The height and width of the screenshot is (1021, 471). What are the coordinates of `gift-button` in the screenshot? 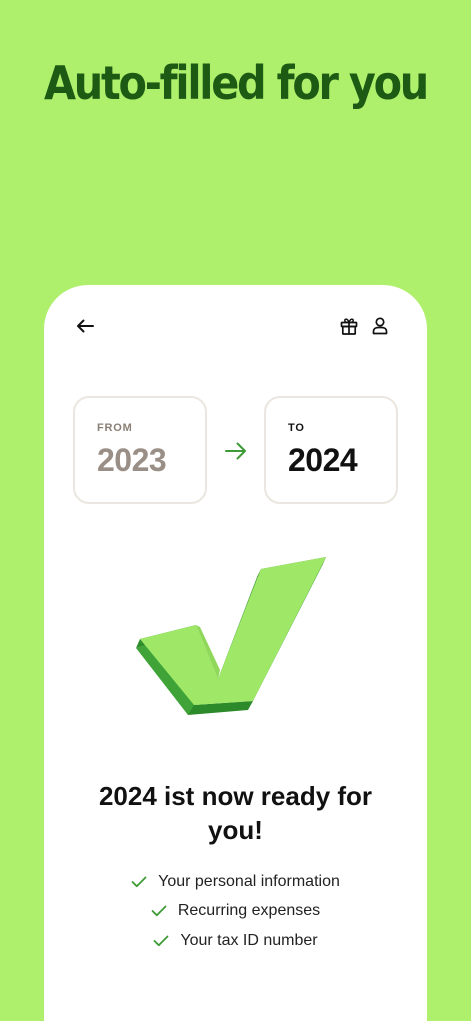 It's located at (349, 326).